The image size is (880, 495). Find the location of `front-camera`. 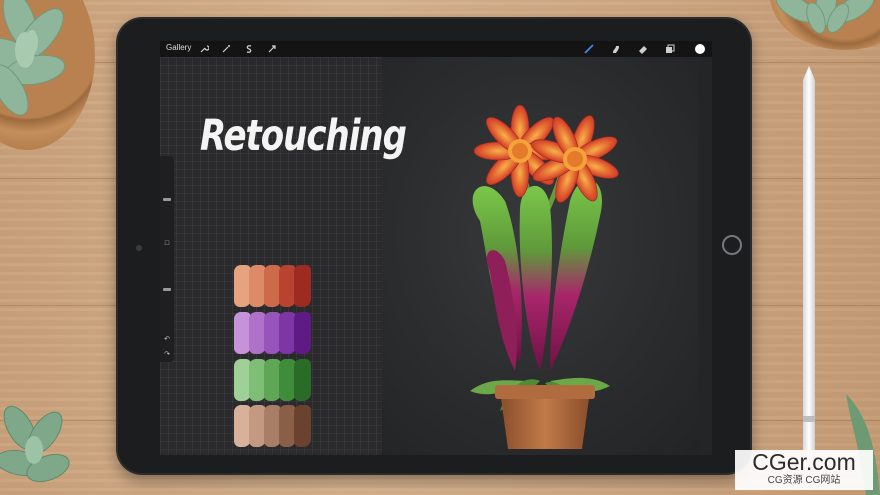

front-camera is located at coordinates (139, 248).